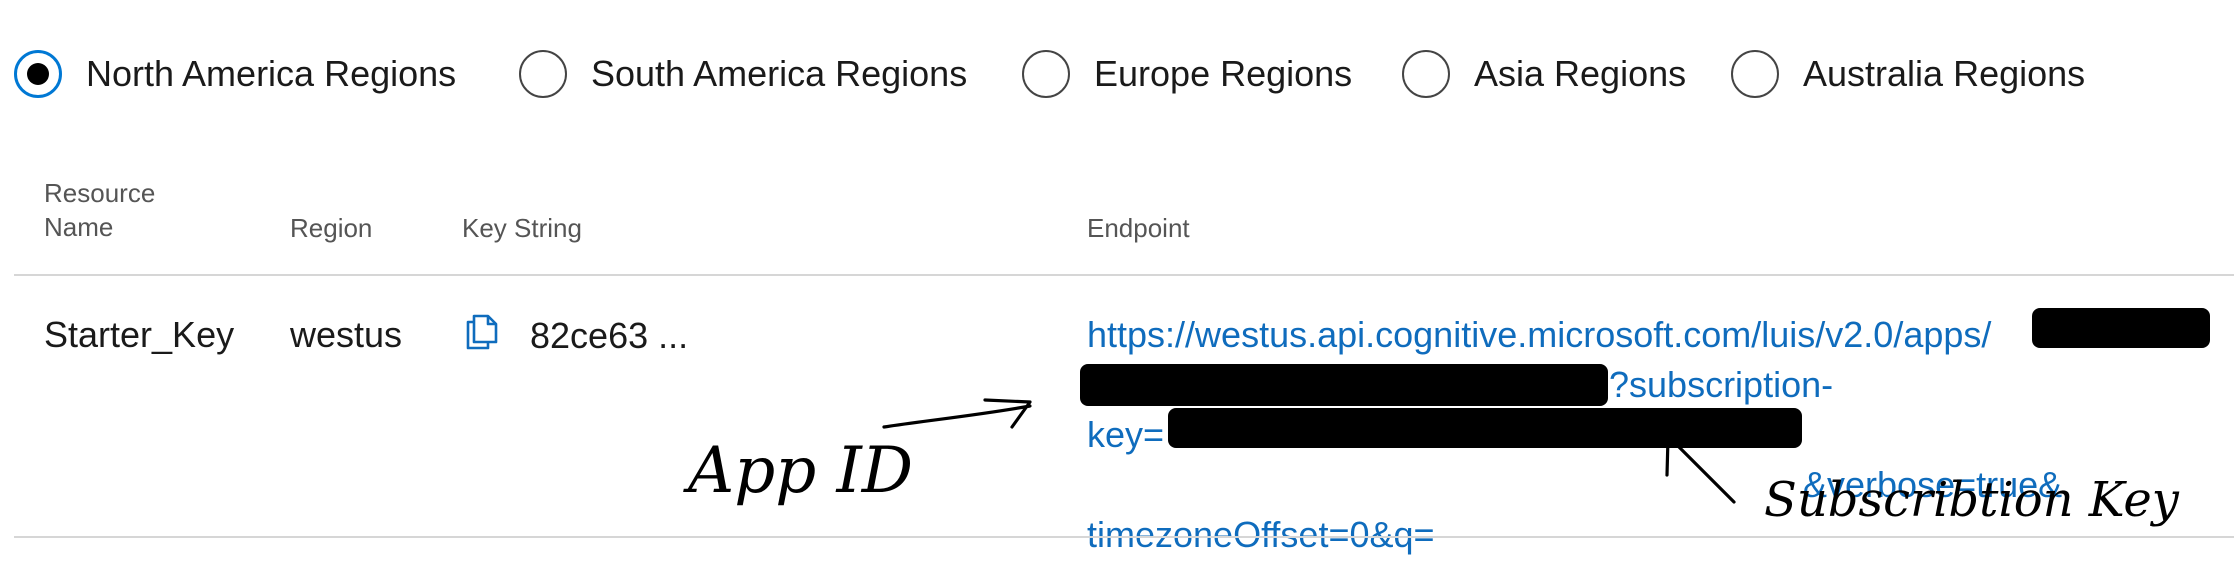  What do you see at coordinates (957, 416) in the screenshot?
I see `app-id-arrow-shaft` at bounding box center [957, 416].